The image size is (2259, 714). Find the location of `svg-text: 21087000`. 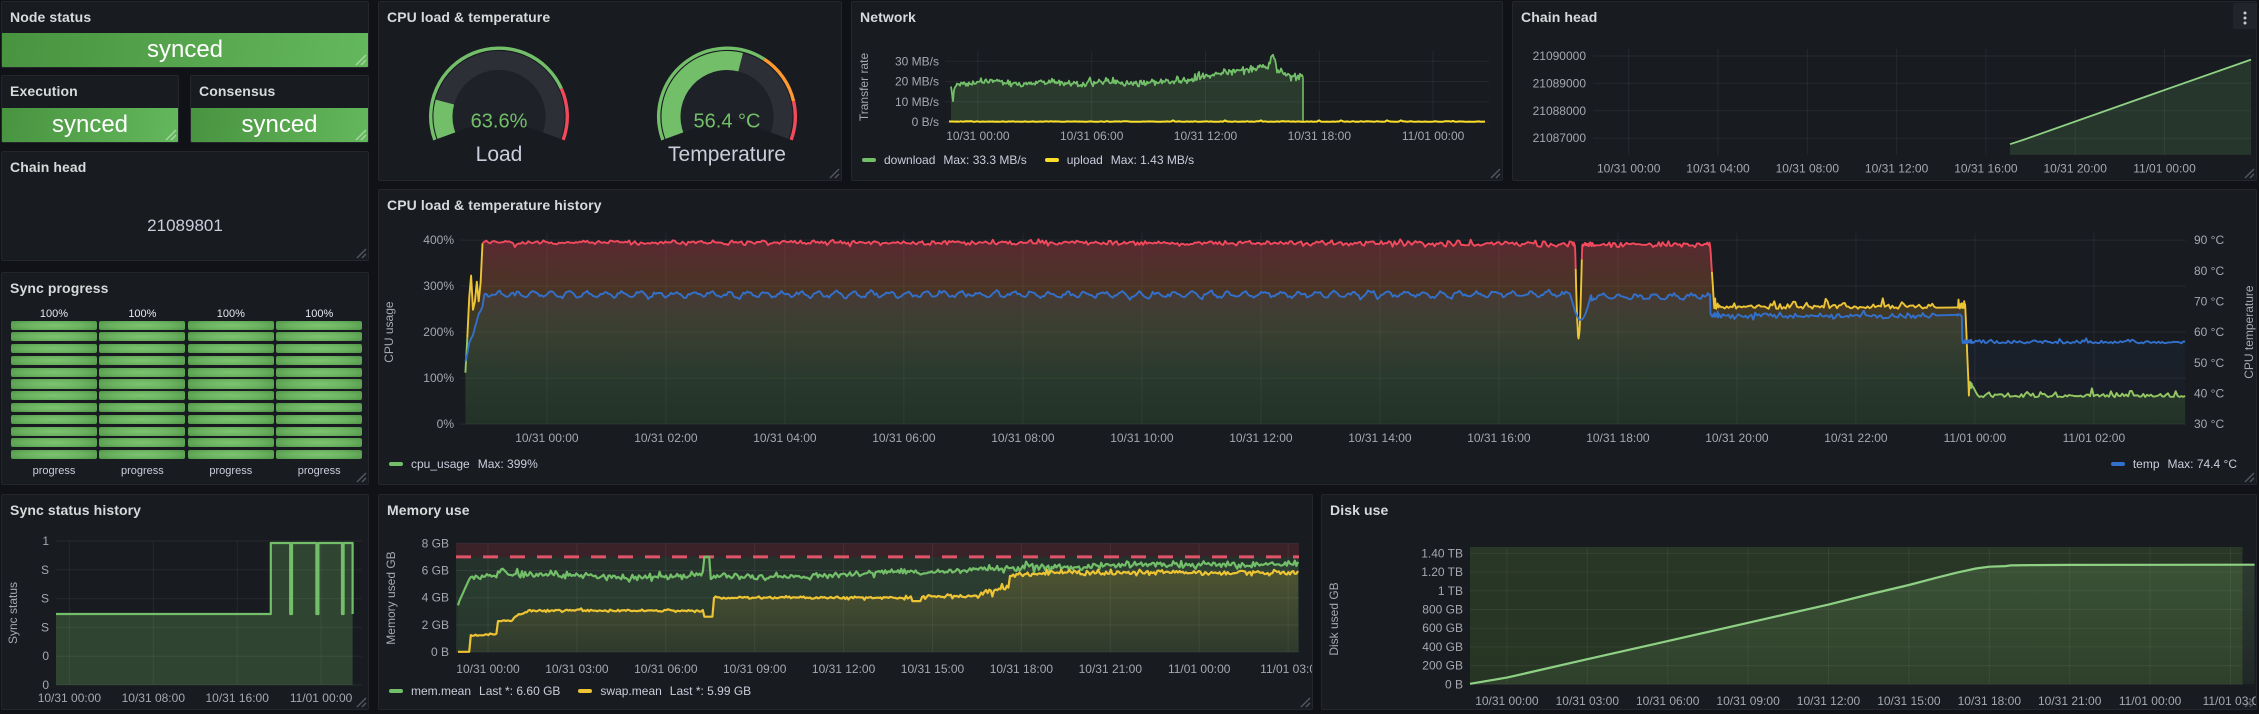

svg-text: 21087000 is located at coordinates (1560, 138).